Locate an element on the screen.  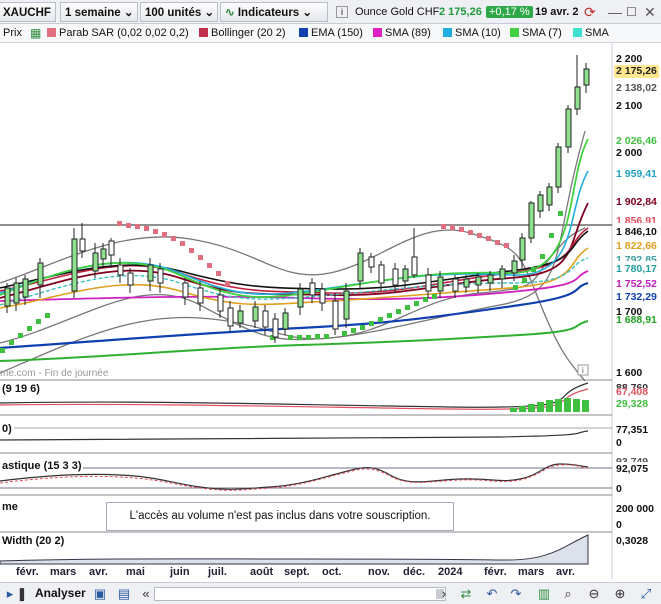
candle-type-icon: ▥ is located at coordinates (544, 594).